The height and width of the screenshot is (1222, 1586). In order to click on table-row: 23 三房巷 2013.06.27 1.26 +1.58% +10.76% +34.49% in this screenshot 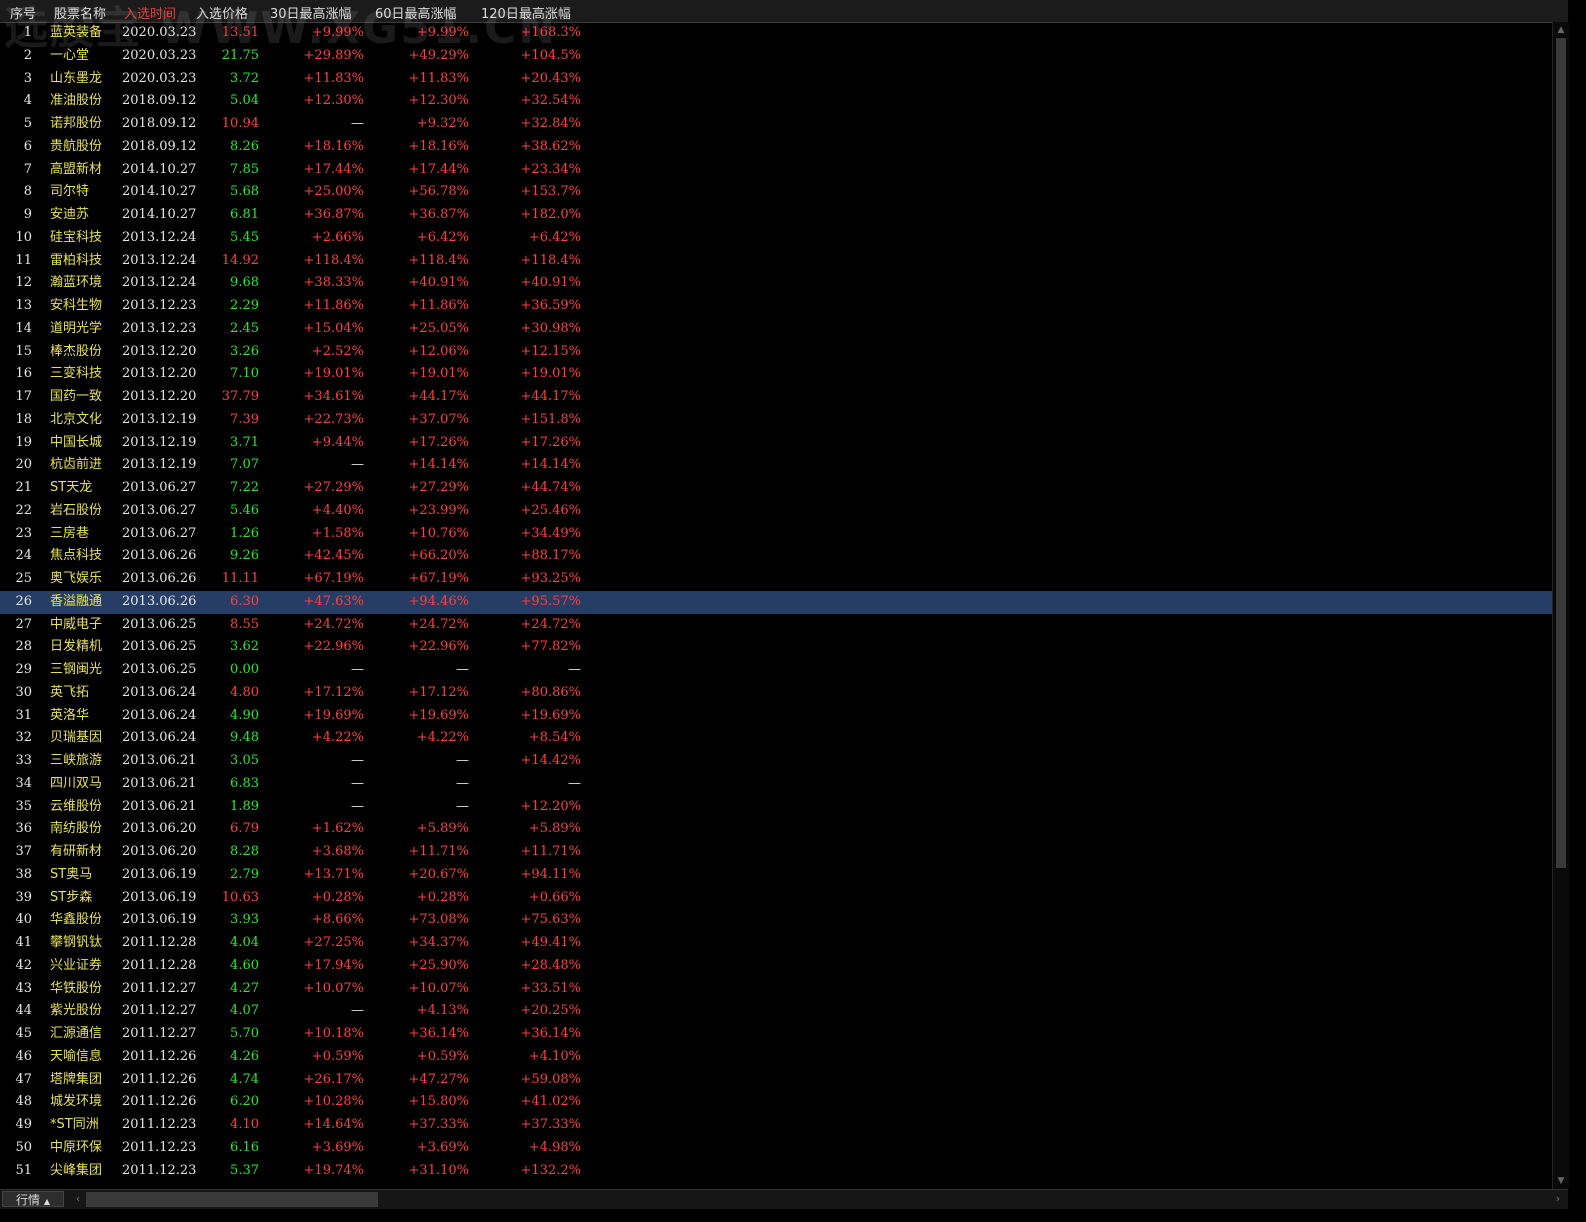, I will do `click(776, 534)`.